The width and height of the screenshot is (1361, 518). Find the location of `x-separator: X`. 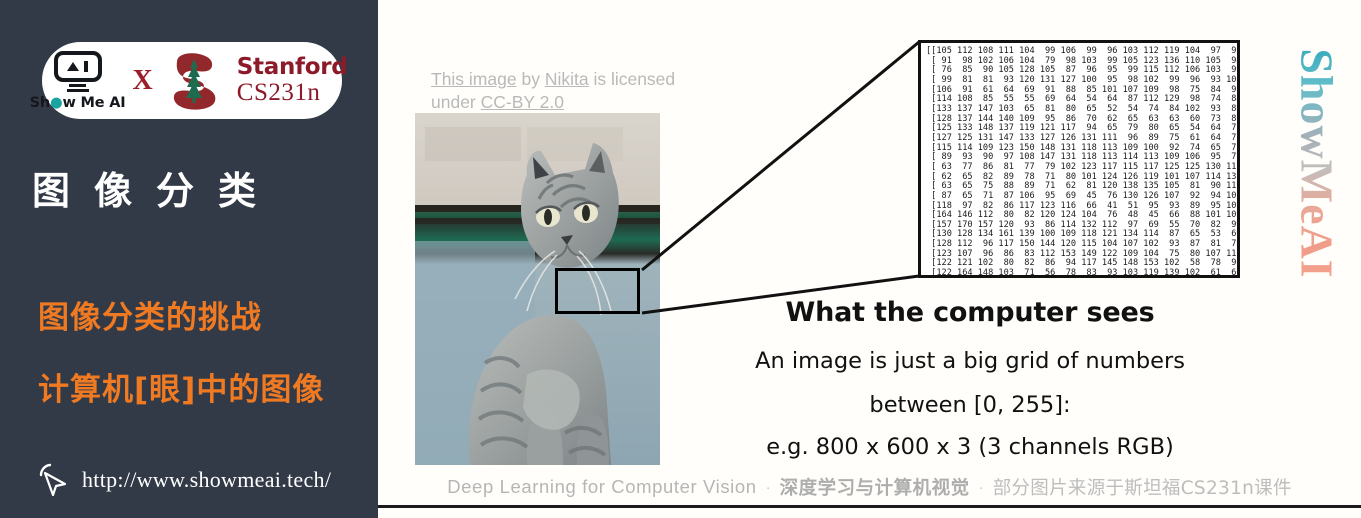

x-separator: X is located at coordinates (142, 80).